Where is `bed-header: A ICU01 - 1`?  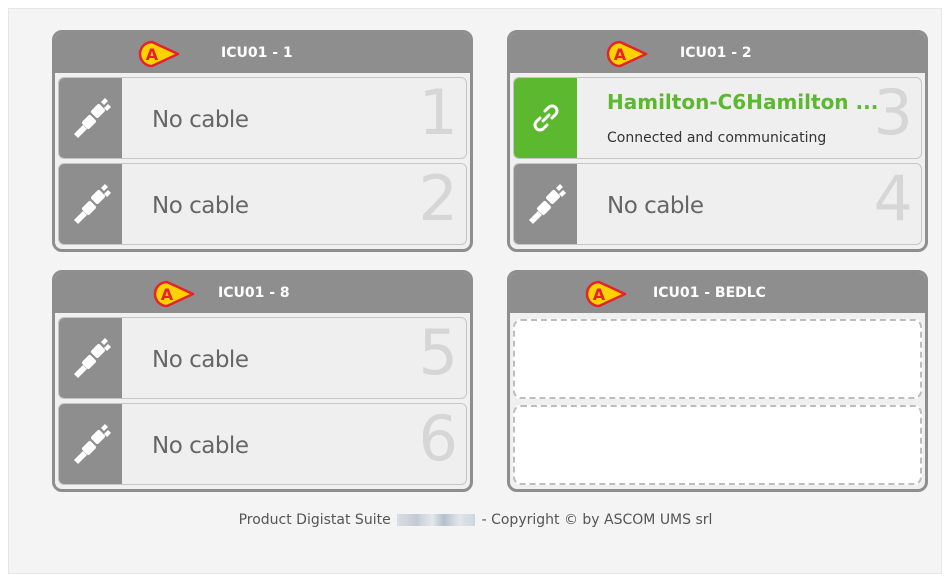 bed-header: A ICU01 - 1 is located at coordinates (262, 53).